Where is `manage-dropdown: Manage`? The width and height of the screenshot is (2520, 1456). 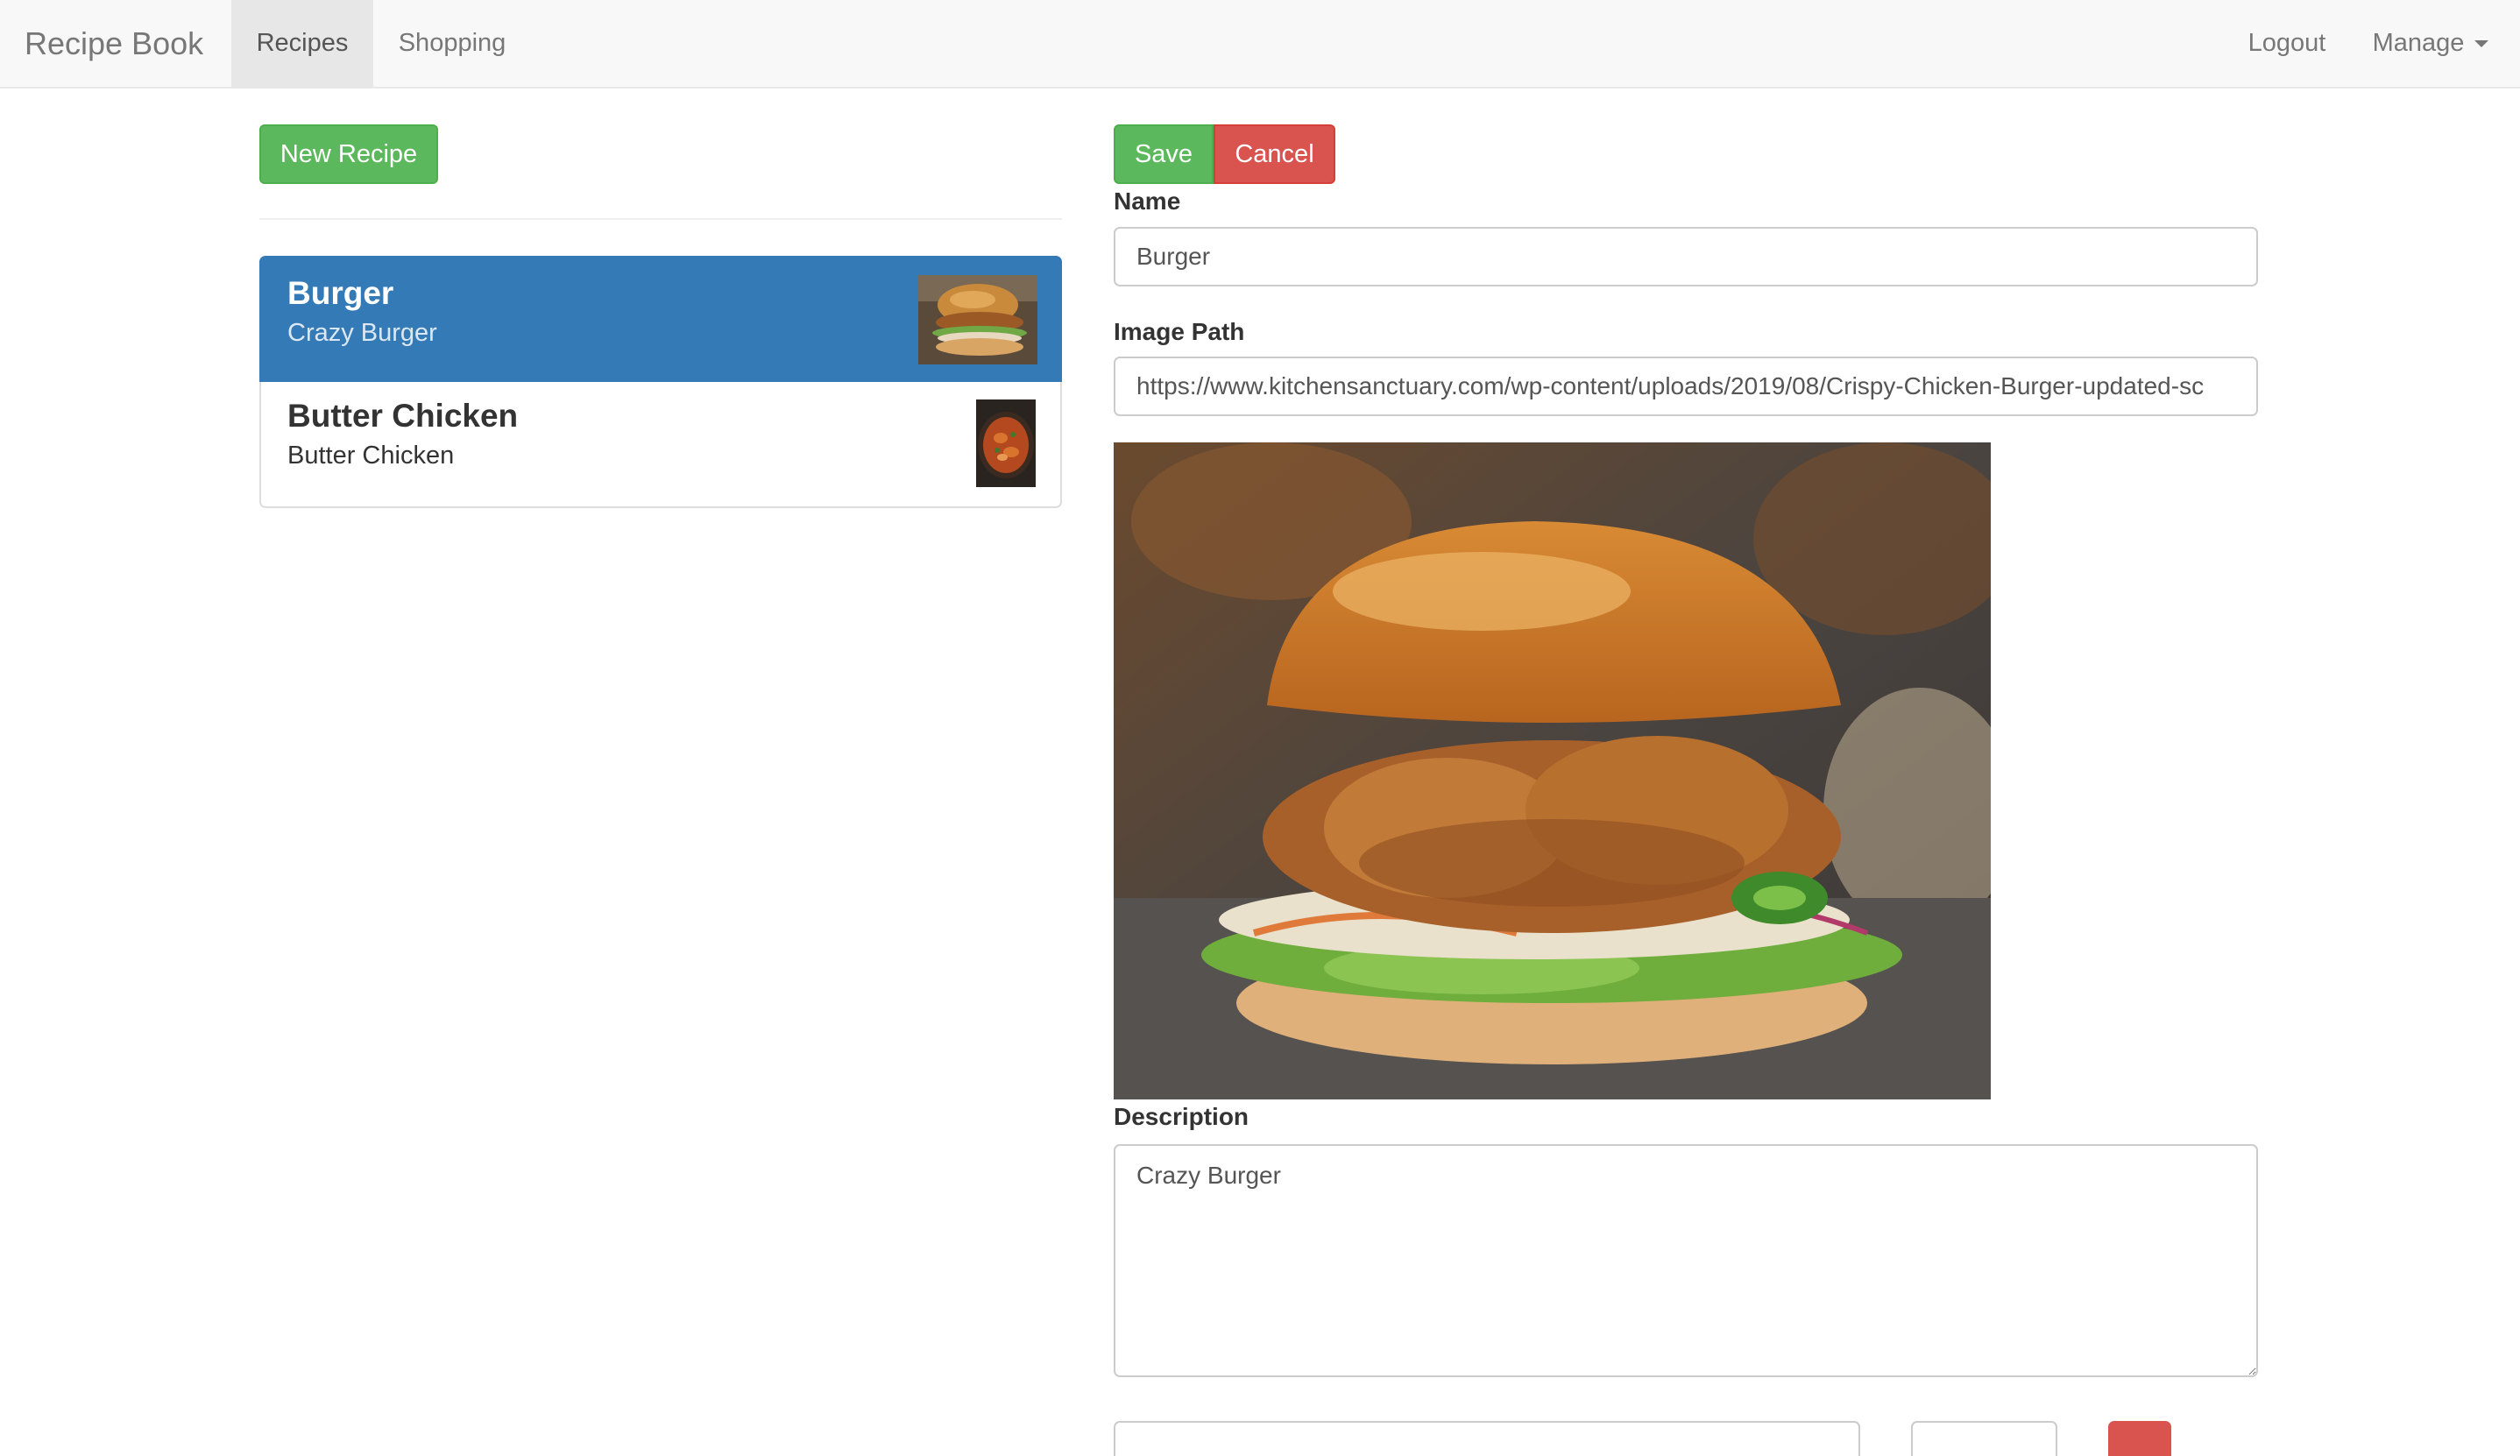
manage-dropdown: Manage is located at coordinates (2430, 43).